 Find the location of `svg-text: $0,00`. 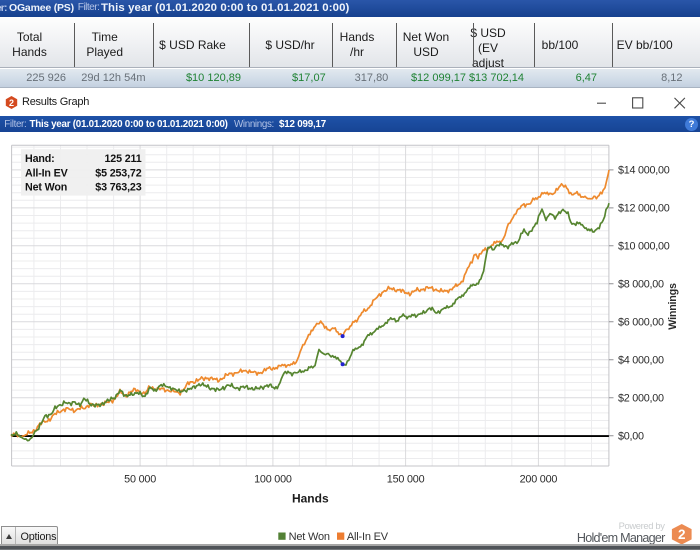

svg-text: $0,00 is located at coordinates (631, 437).